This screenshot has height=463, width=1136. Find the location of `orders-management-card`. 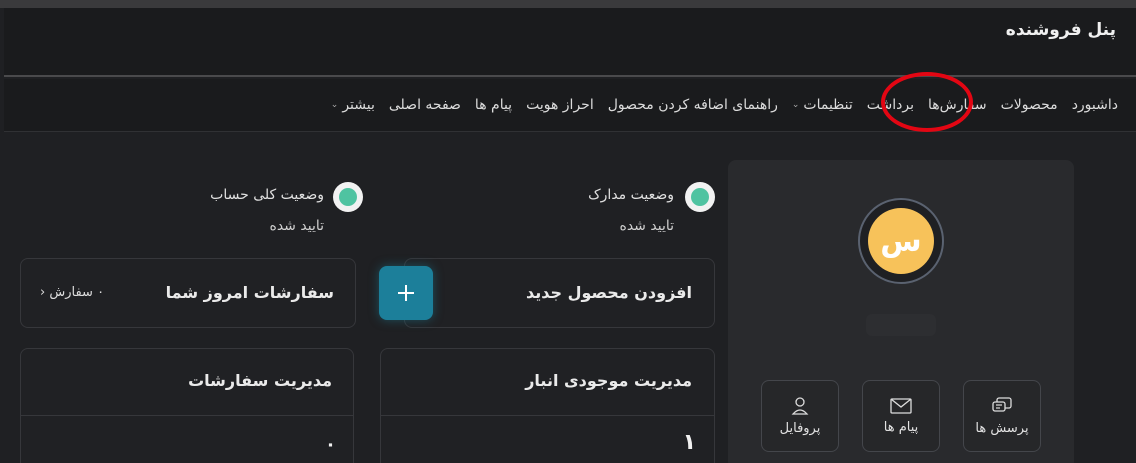

orders-management-card is located at coordinates (187, 405).